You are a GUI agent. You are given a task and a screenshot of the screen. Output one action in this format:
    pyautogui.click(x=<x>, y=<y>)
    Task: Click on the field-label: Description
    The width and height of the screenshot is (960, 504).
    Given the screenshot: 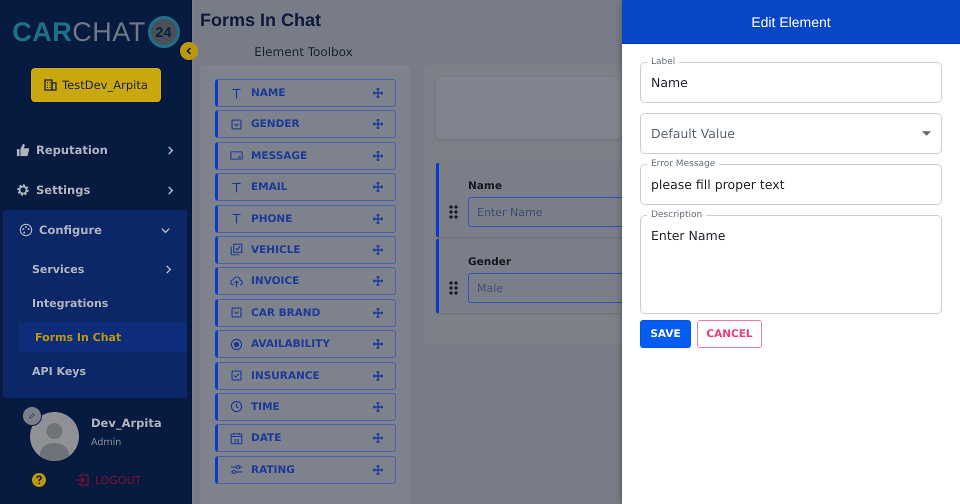 What is the action you would take?
    pyautogui.click(x=676, y=215)
    